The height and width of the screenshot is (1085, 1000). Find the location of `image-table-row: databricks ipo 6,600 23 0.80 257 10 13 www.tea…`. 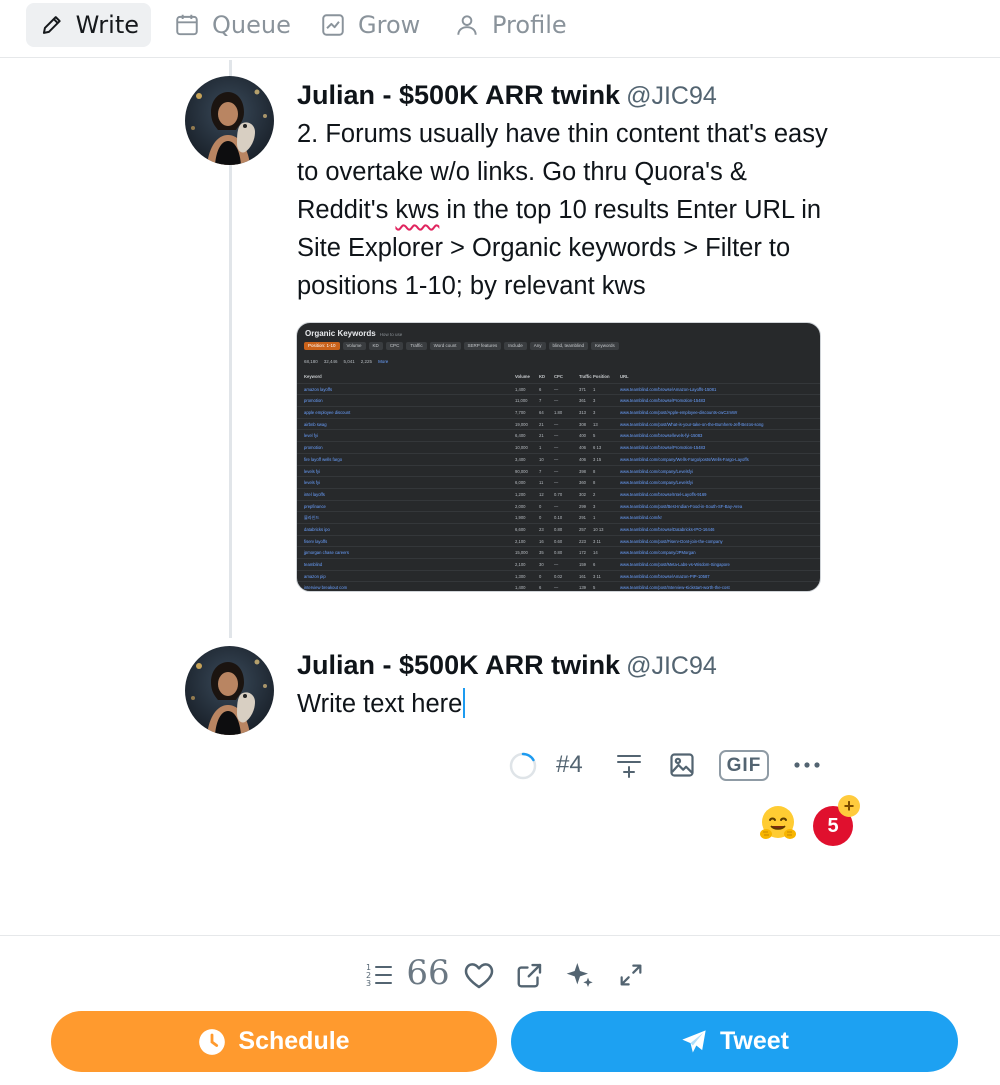

image-table-row: databricks ipo 6,600 23 0.80 257 10 13 www.tea… is located at coordinates (558, 528).